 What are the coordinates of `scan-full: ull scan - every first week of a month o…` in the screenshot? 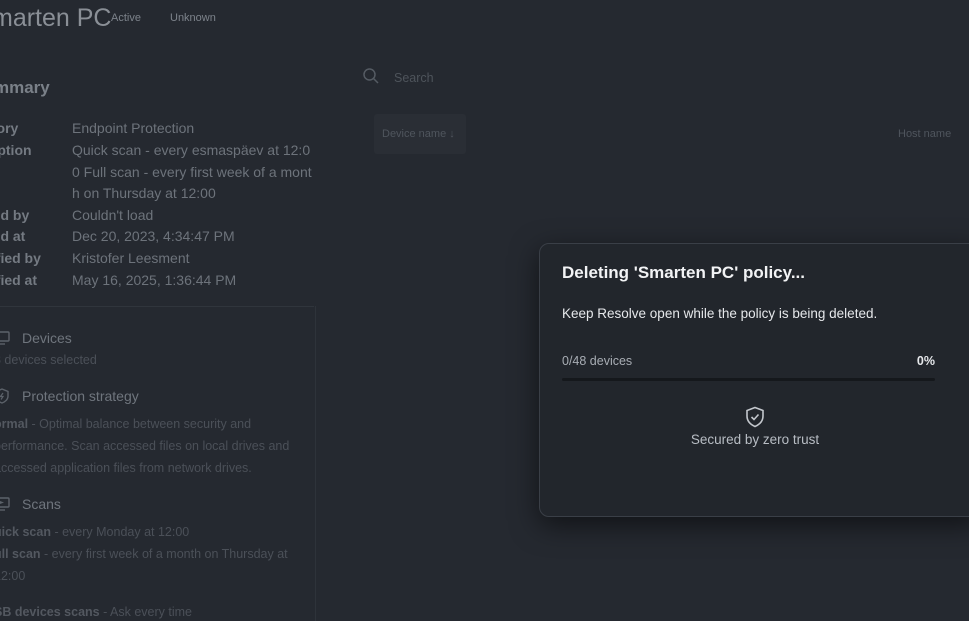 It's located at (147, 565).